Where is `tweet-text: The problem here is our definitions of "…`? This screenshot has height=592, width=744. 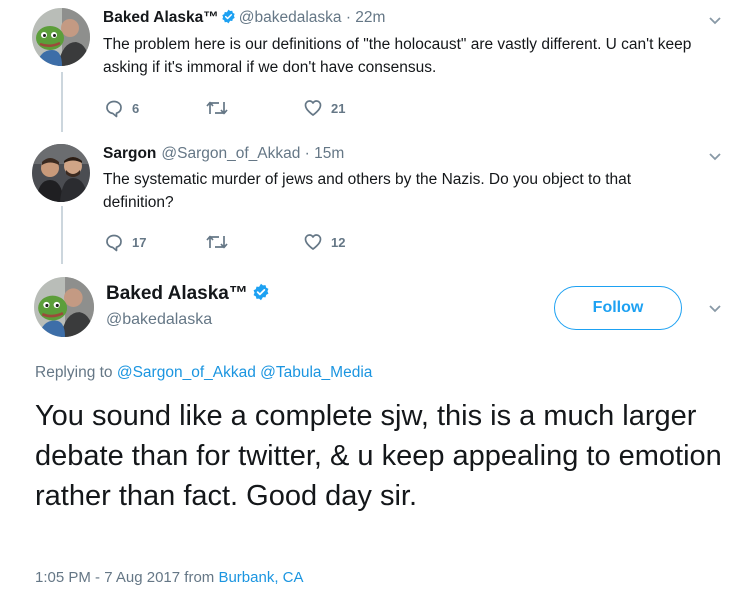
tweet-text: The problem here is our definitions of "… is located at coordinates (397, 56).